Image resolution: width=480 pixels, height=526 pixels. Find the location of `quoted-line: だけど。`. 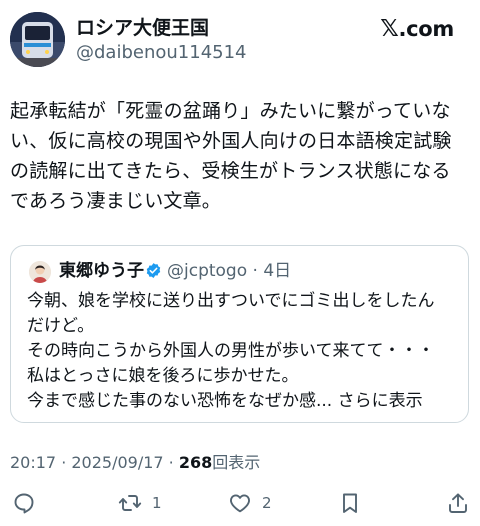

quoted-line: だけど。 is located at coordinates (61, 326).